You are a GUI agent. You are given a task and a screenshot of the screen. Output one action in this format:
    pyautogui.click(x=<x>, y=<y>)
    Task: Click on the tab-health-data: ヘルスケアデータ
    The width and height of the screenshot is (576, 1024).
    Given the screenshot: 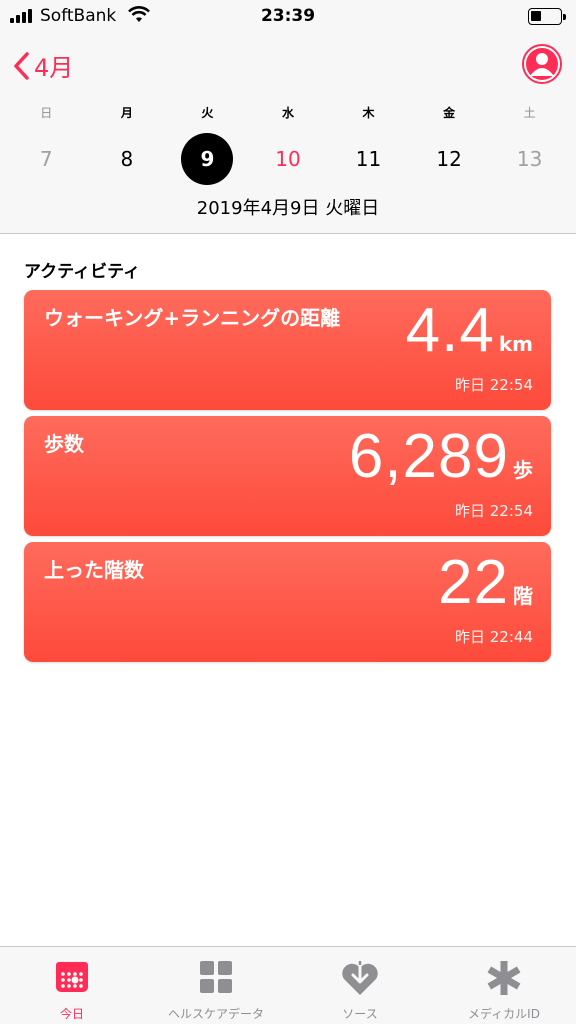 What is the action you would take?
    pyautogui.click(x=216, y=985)
    